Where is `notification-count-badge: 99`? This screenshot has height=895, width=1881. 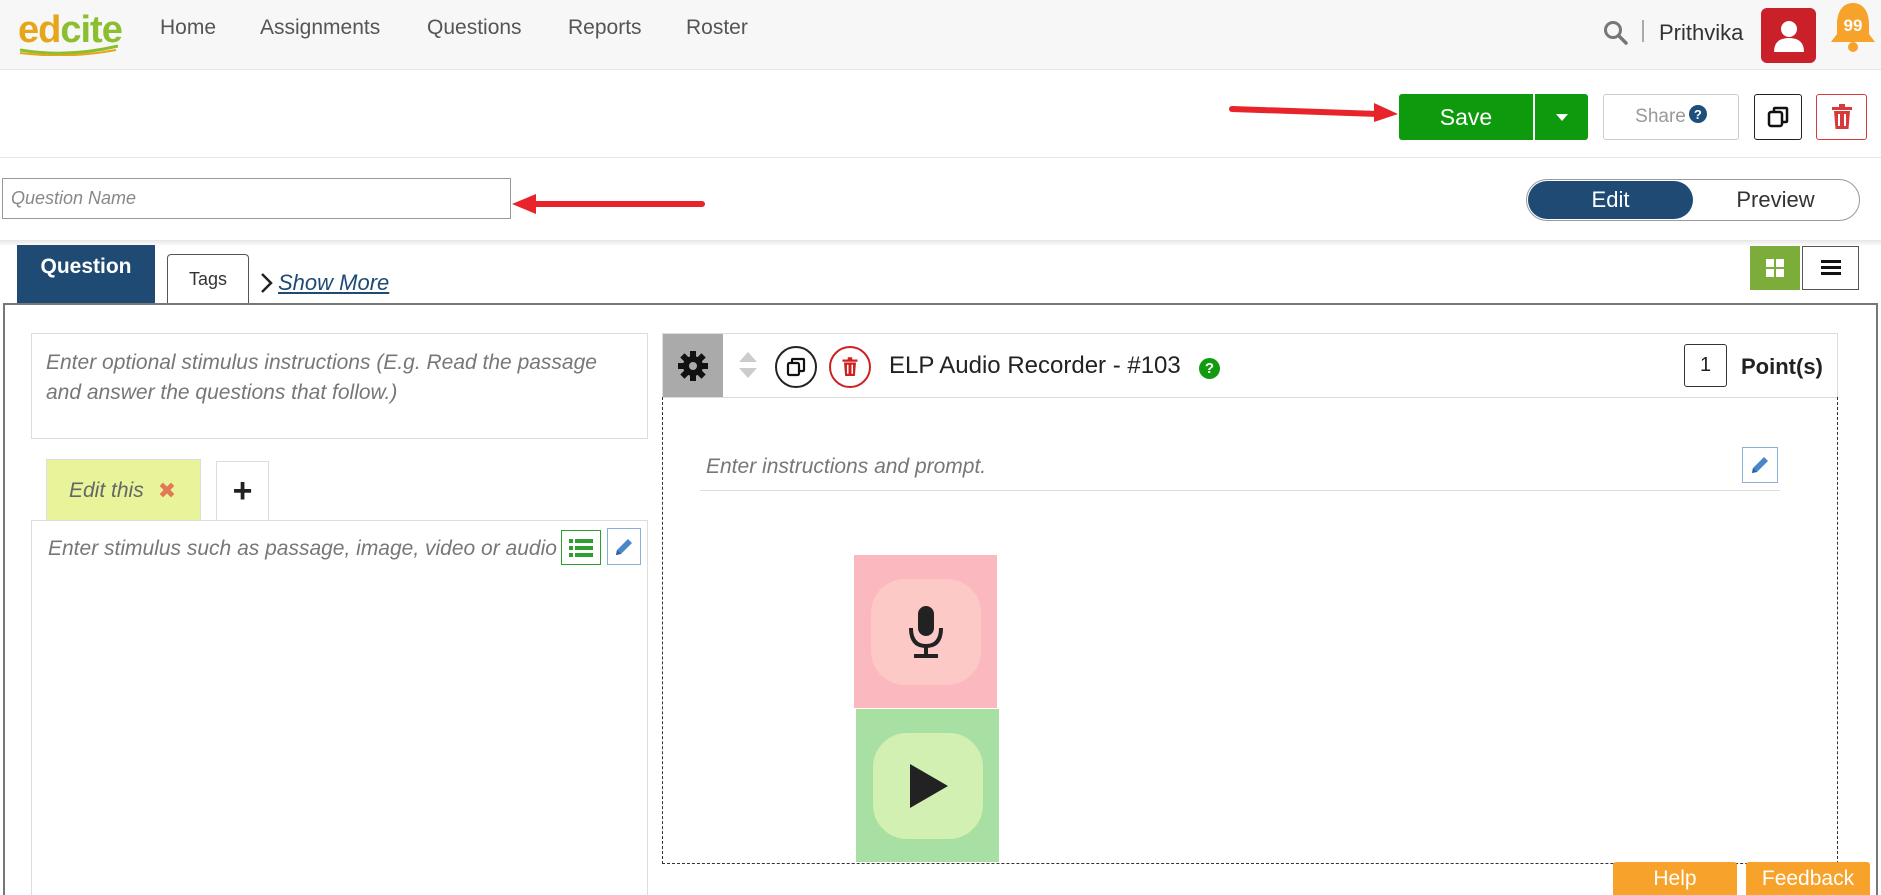
notification-count-badge: 99 is located at coordinates (1853, 25).